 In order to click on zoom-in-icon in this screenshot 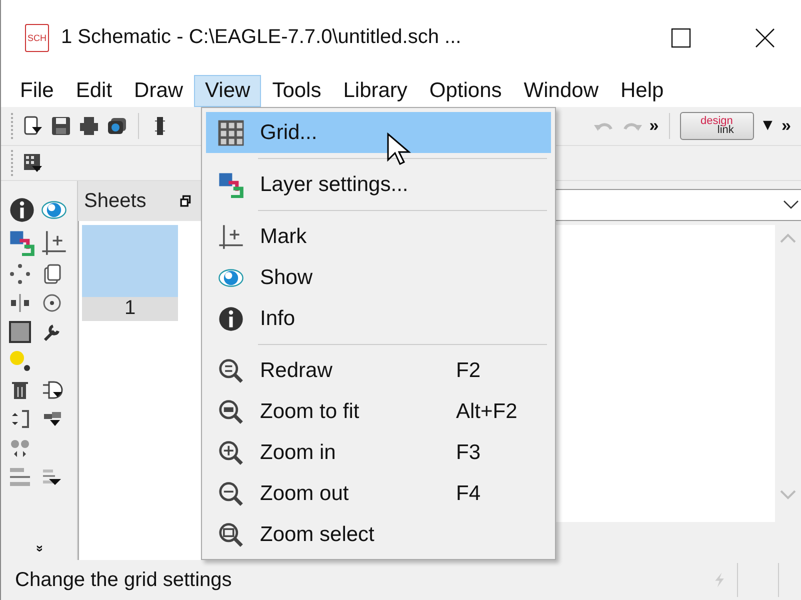, I will do `click(231, 453)`.